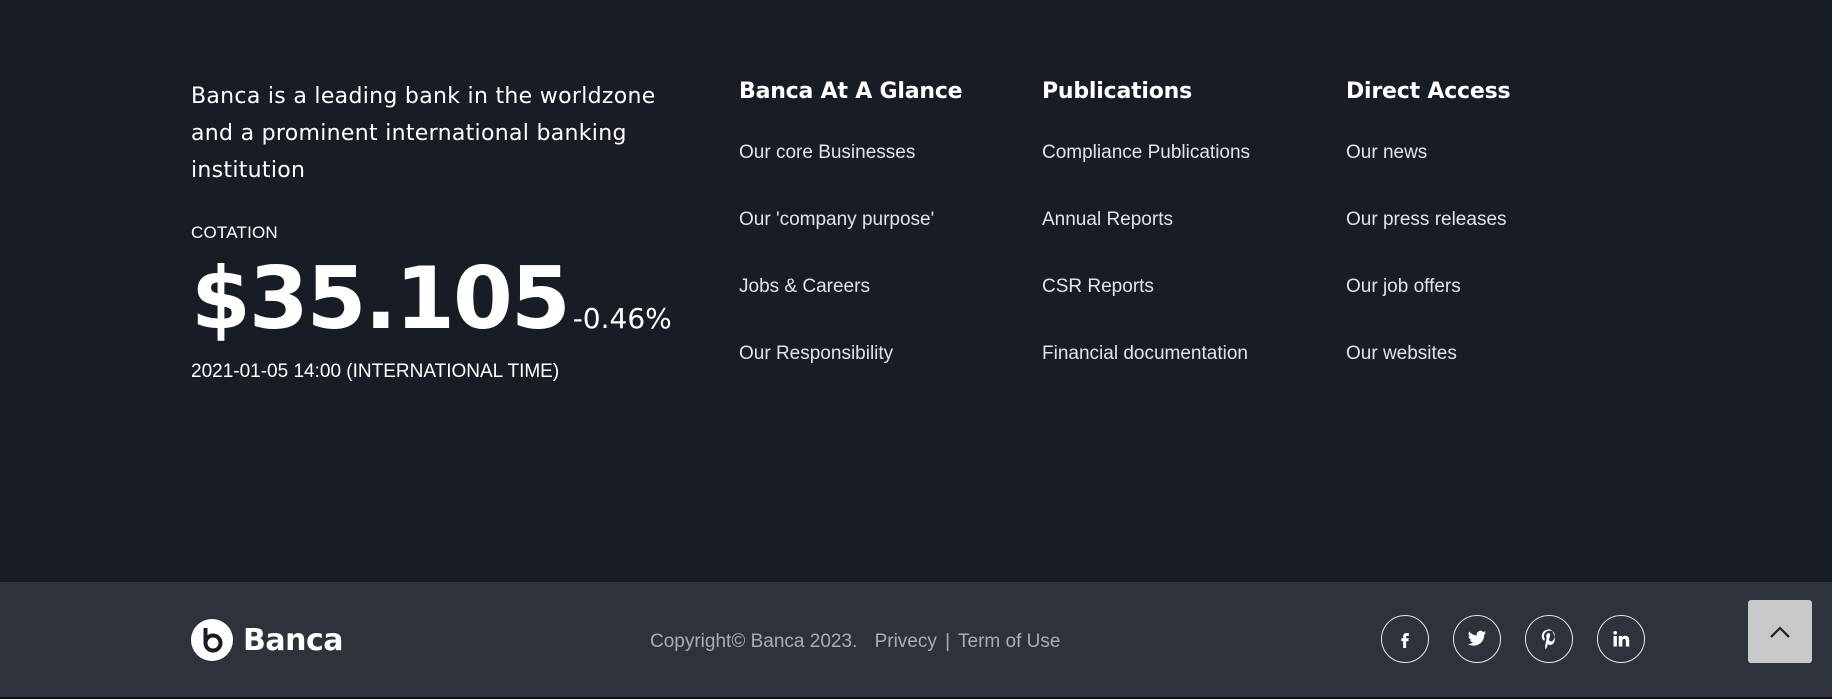 The height and width of the screenshot is (699, 1832). What do you see at coordinates (850, 375) in the screenshot?
I see `footer-link-responsibility: Our Responsibility` at bounding box center [850, 375].